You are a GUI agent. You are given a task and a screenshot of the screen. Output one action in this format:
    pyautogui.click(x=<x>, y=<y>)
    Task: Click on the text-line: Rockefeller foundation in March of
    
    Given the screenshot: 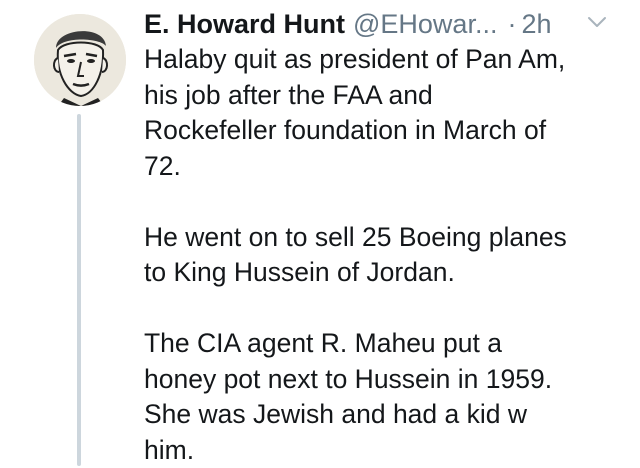 What is the action you would take?
    pyautogui.click(x=345, y=130)
    